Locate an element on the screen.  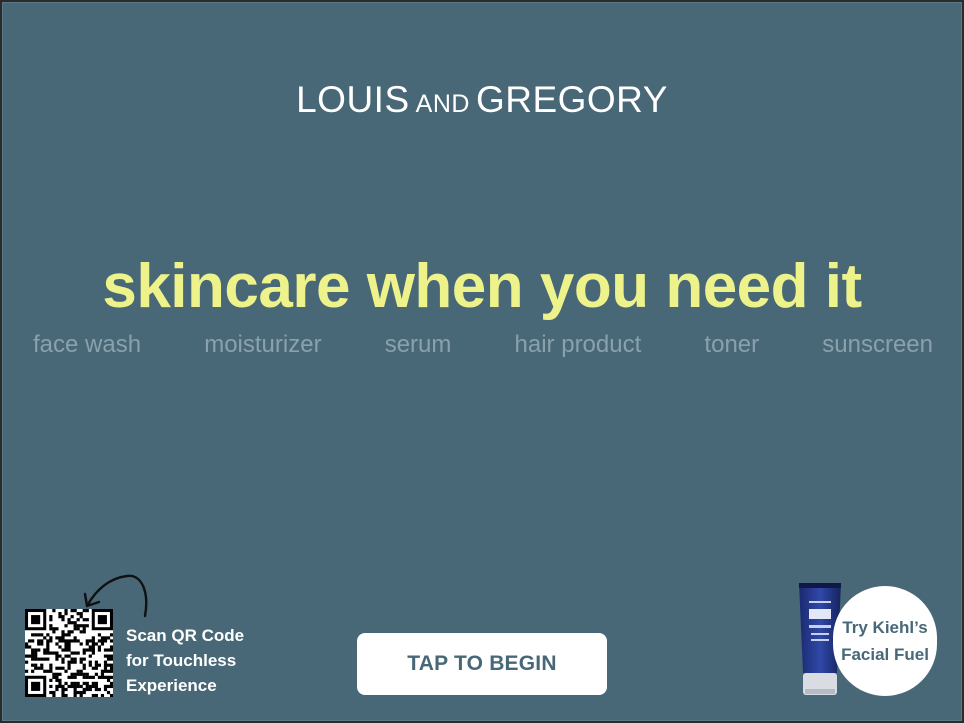
brand-name-part3: GREGORY is located at coordinates (571, 99).